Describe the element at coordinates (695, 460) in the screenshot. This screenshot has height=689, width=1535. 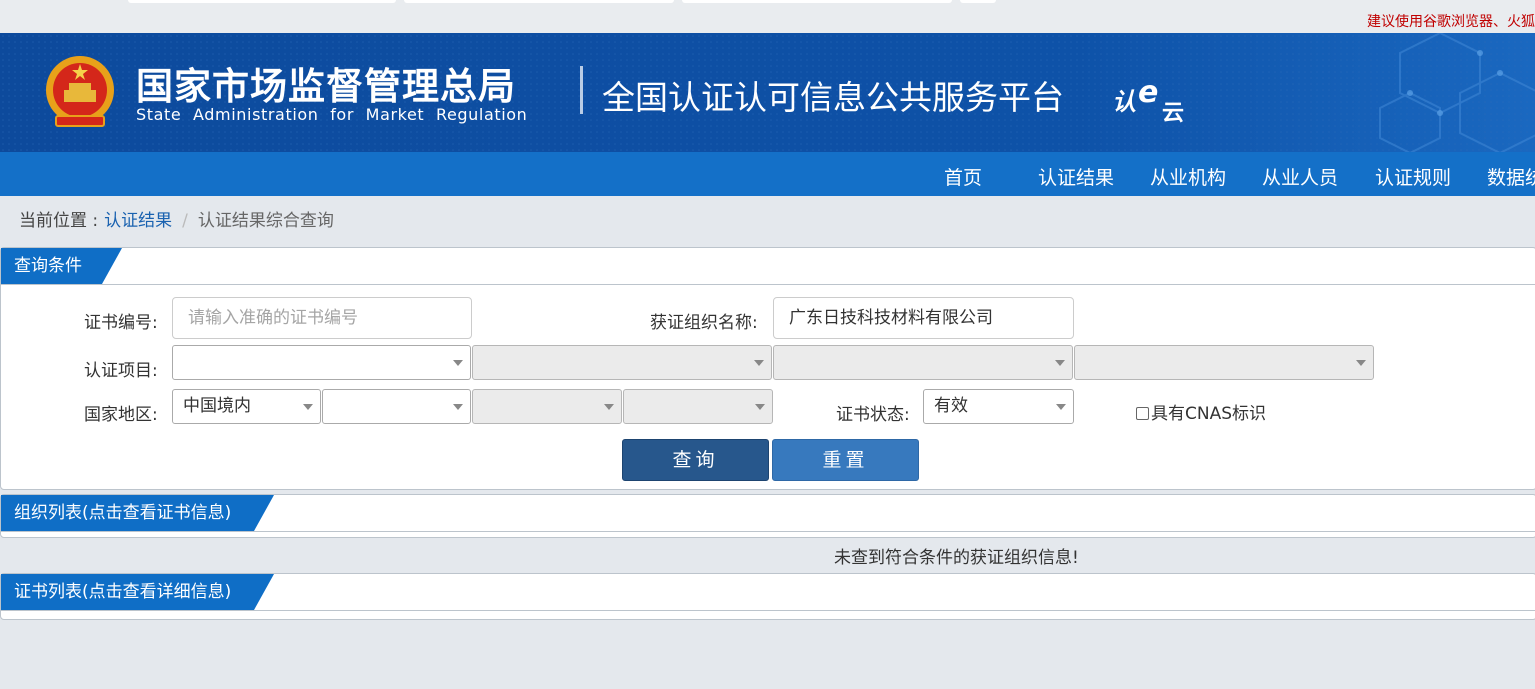
I see `query-button: 查询` at that location.